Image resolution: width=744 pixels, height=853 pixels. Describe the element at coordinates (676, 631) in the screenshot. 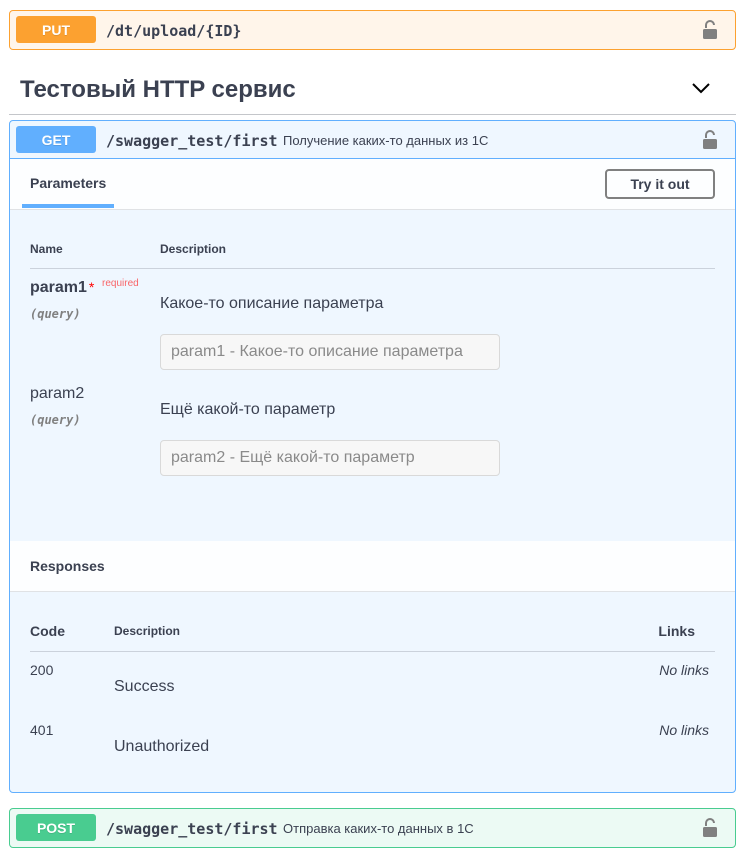

I see `col-links-header: Links` at that location.